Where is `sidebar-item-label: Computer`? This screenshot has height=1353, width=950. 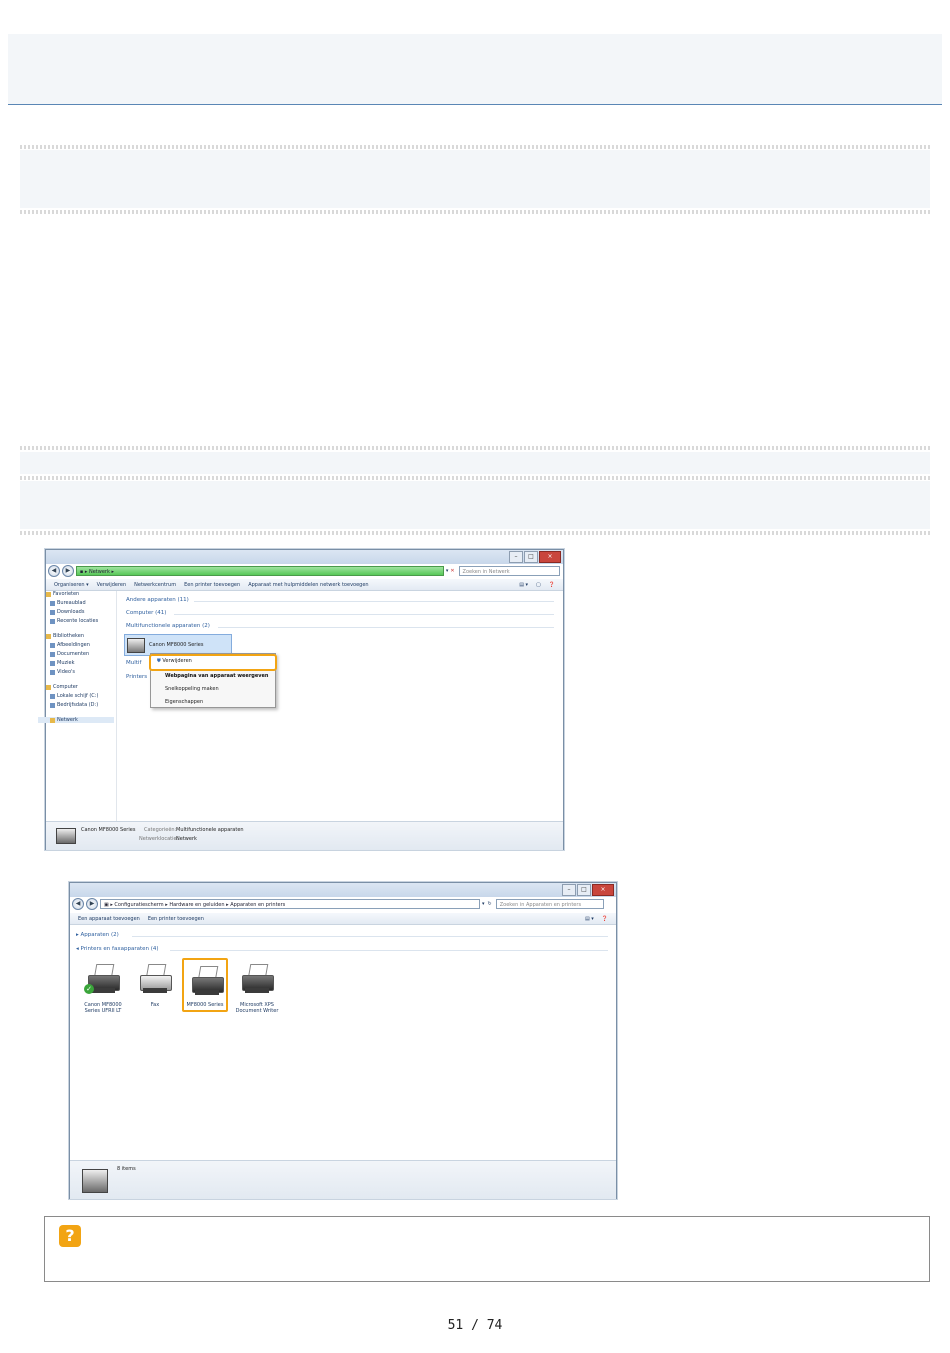
sidebar-item-label: Computer is located at coordinates (65, 687).